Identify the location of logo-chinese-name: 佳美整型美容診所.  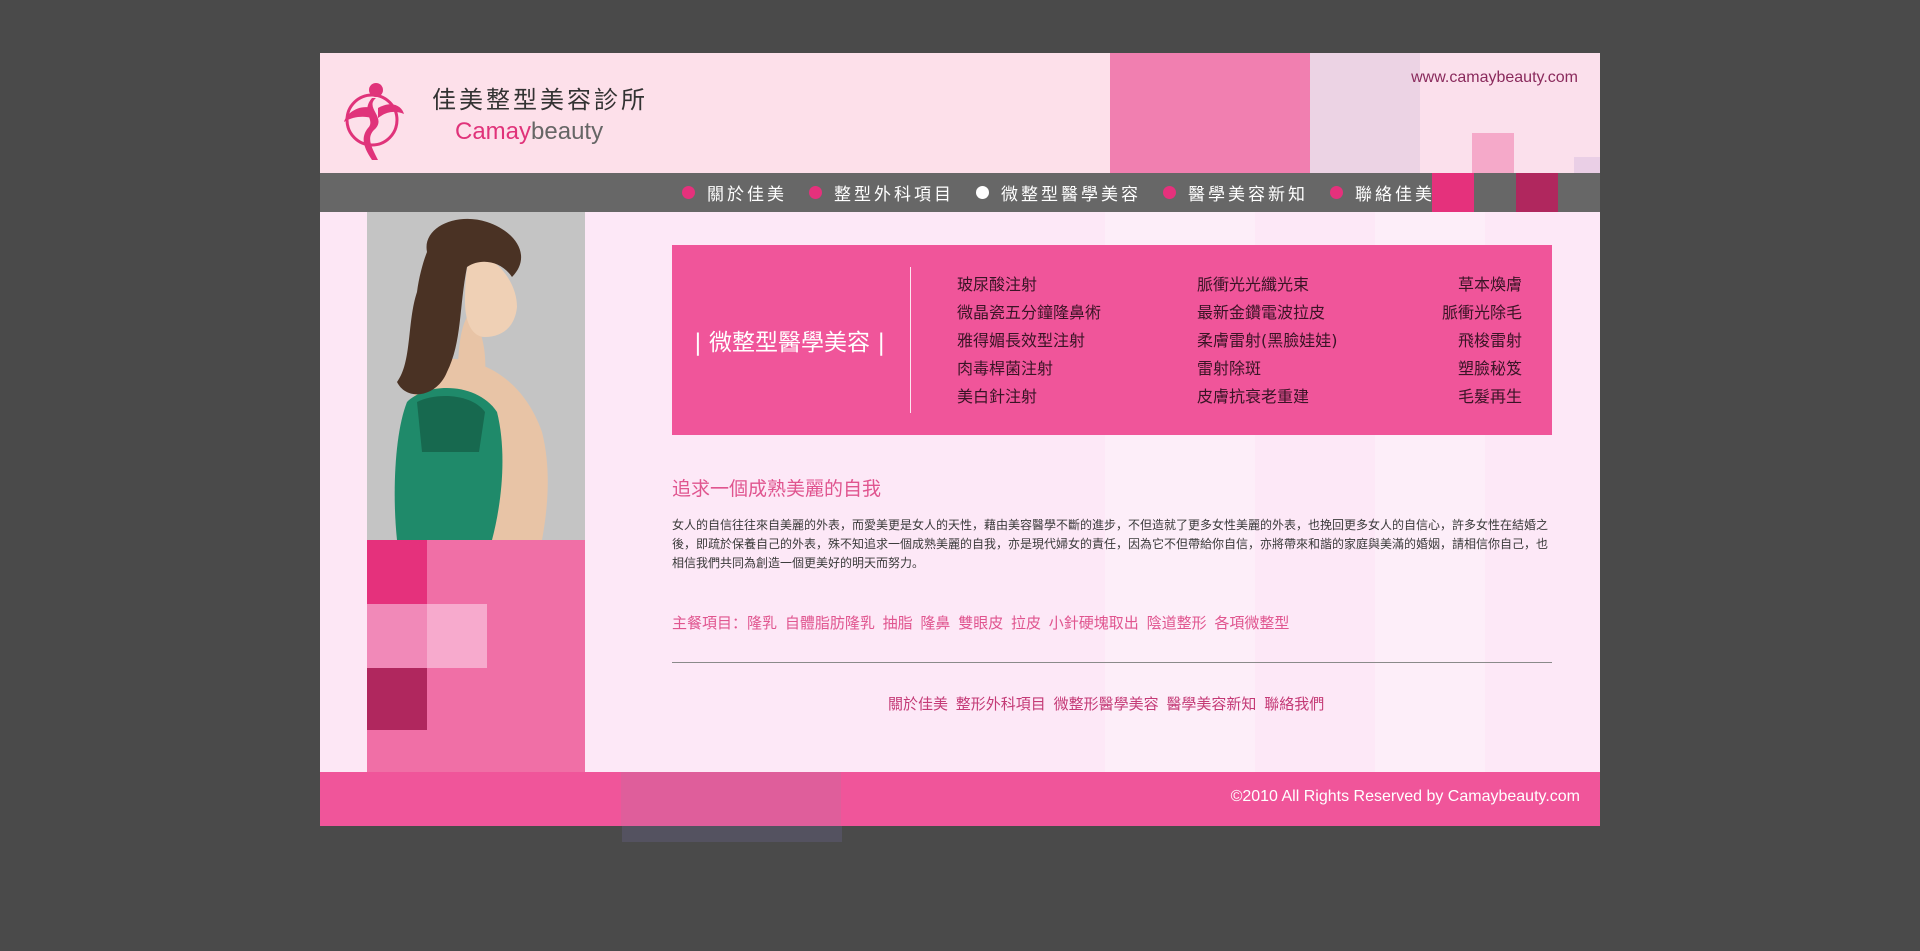
(540, 100).